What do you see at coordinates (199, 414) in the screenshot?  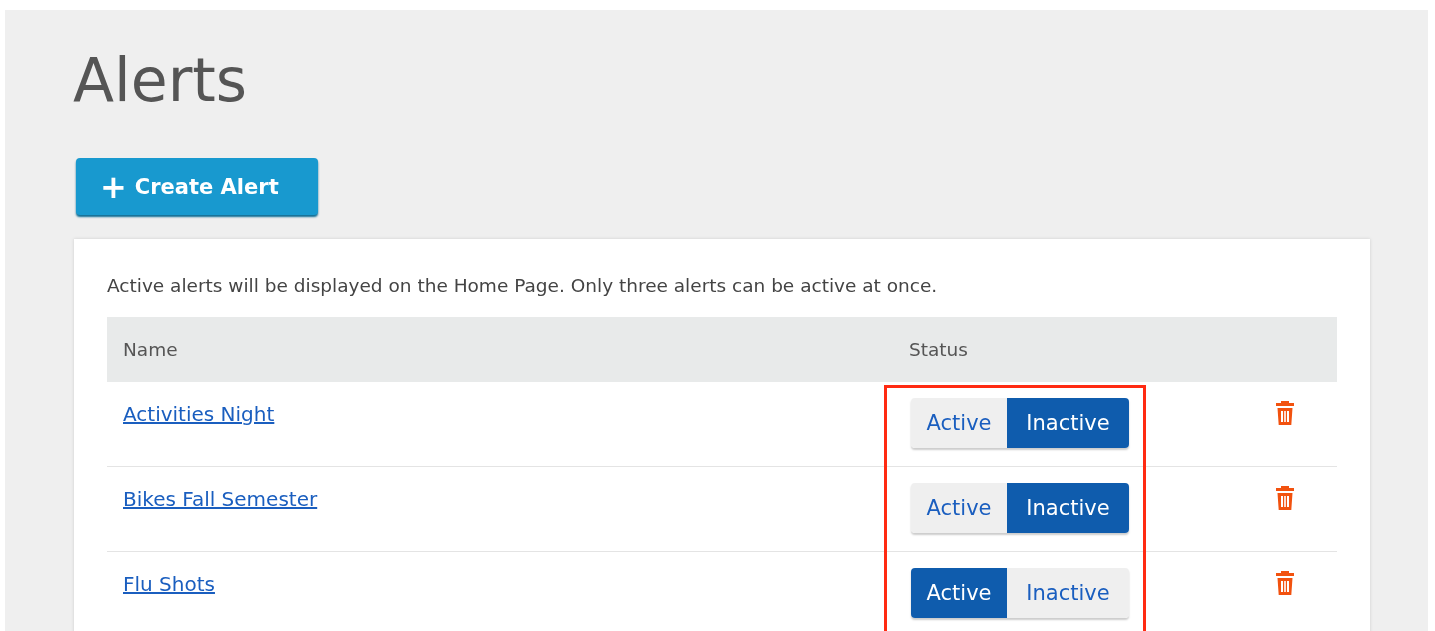 I see `alert-link: Activities Night` at bounding box center [199, 414].